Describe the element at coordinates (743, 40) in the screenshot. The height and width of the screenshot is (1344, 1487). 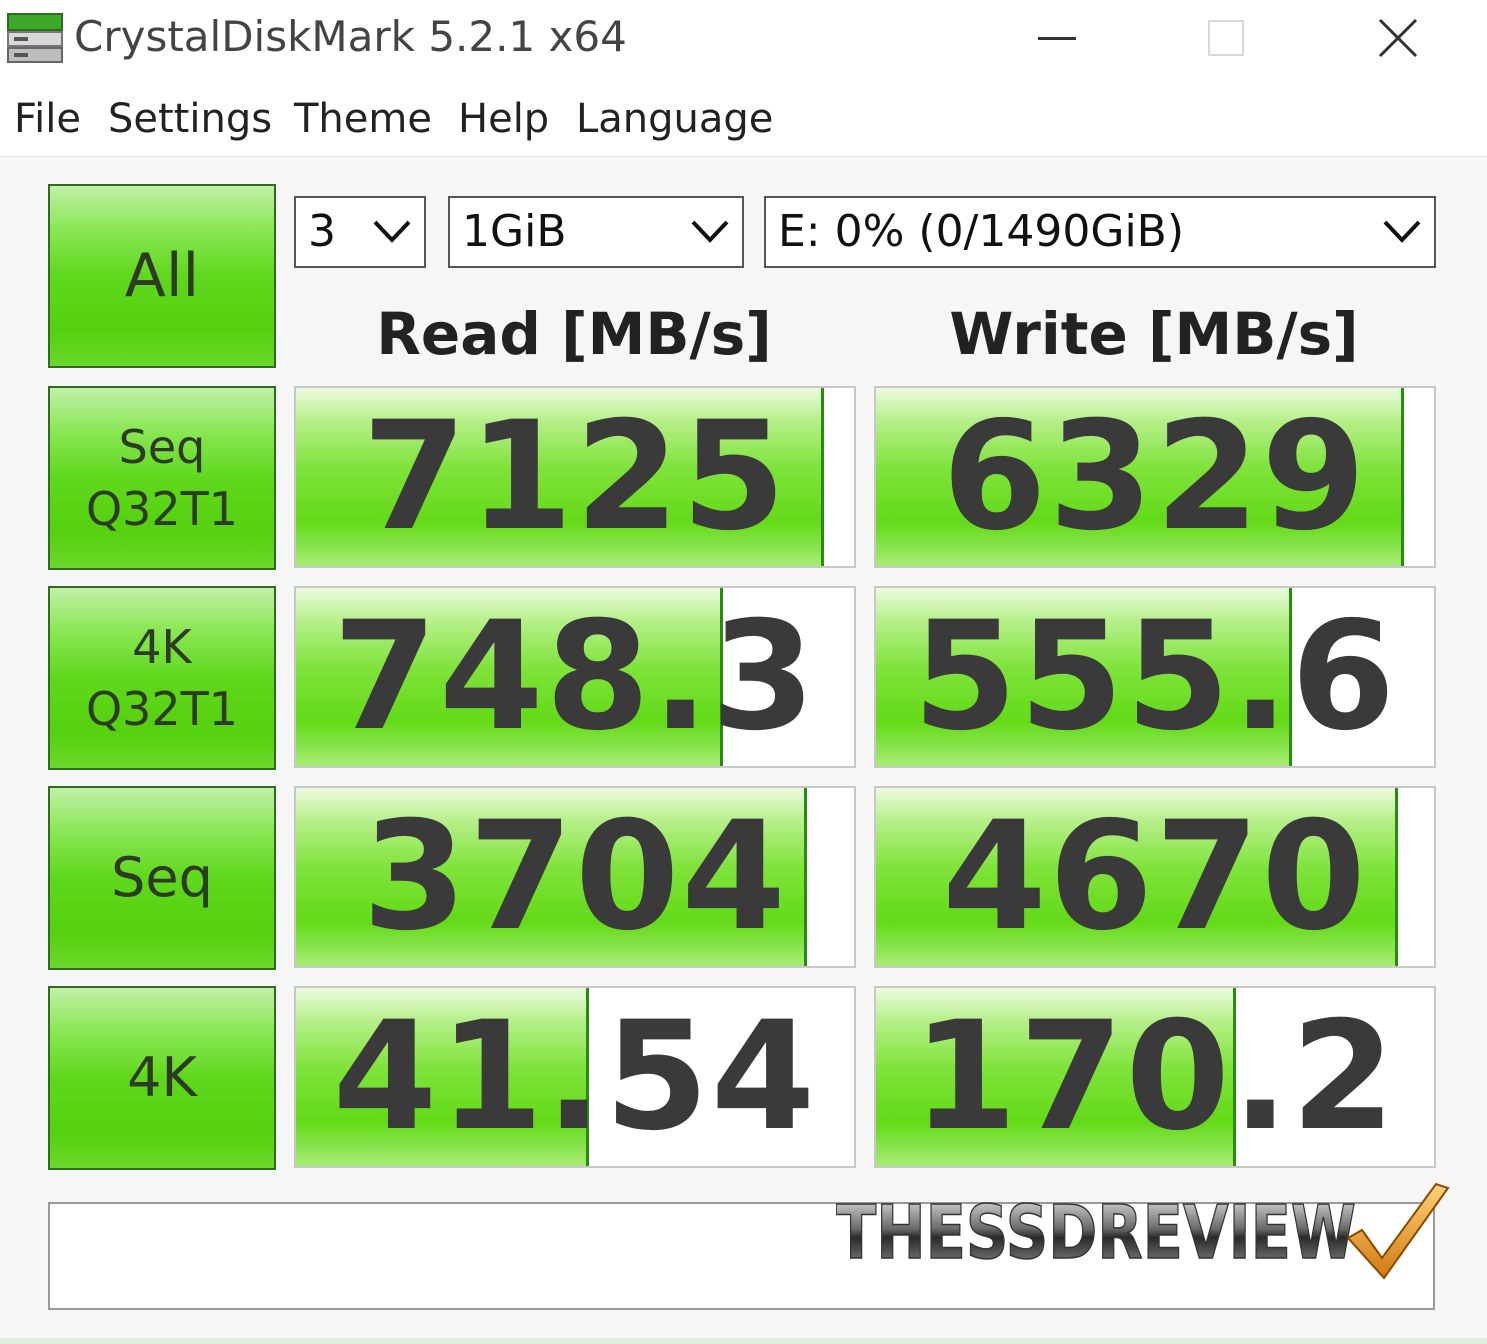
I see `title-bar: CrystalDiskMark 5.2.1 x64` at that location.